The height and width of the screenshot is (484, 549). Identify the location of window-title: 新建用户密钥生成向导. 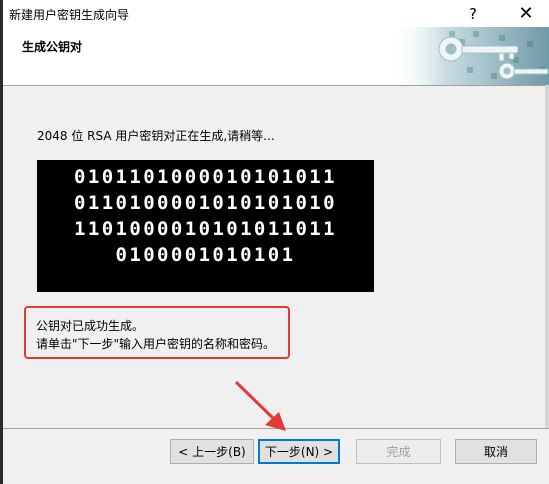
(69, 15).